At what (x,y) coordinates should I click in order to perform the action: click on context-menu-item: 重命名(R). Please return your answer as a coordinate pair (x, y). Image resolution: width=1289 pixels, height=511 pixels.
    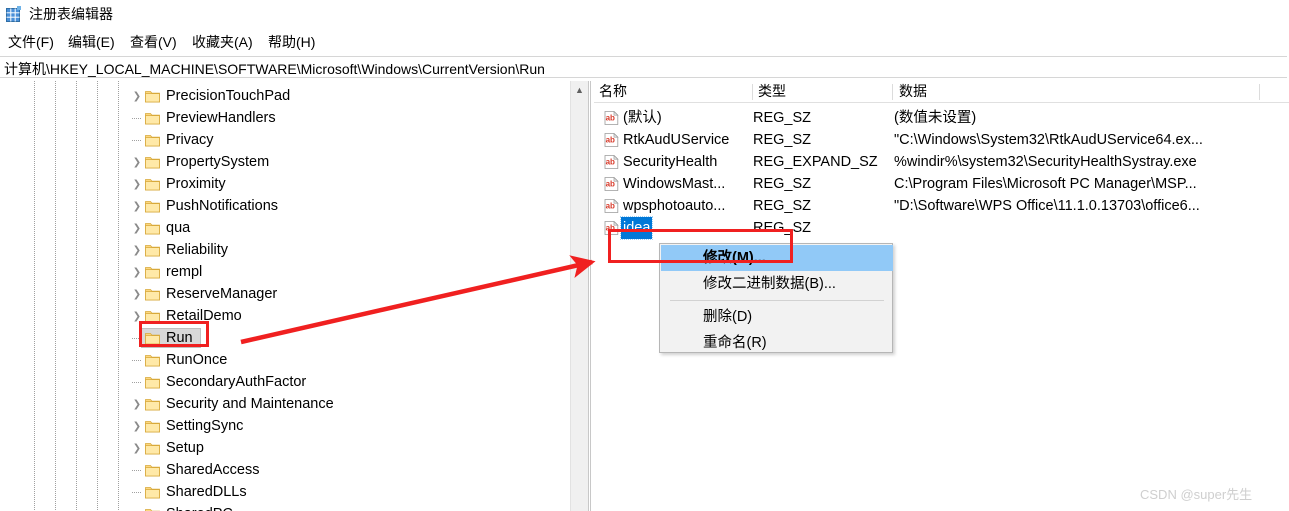
    Looking at the image, I should click on (777, 343).